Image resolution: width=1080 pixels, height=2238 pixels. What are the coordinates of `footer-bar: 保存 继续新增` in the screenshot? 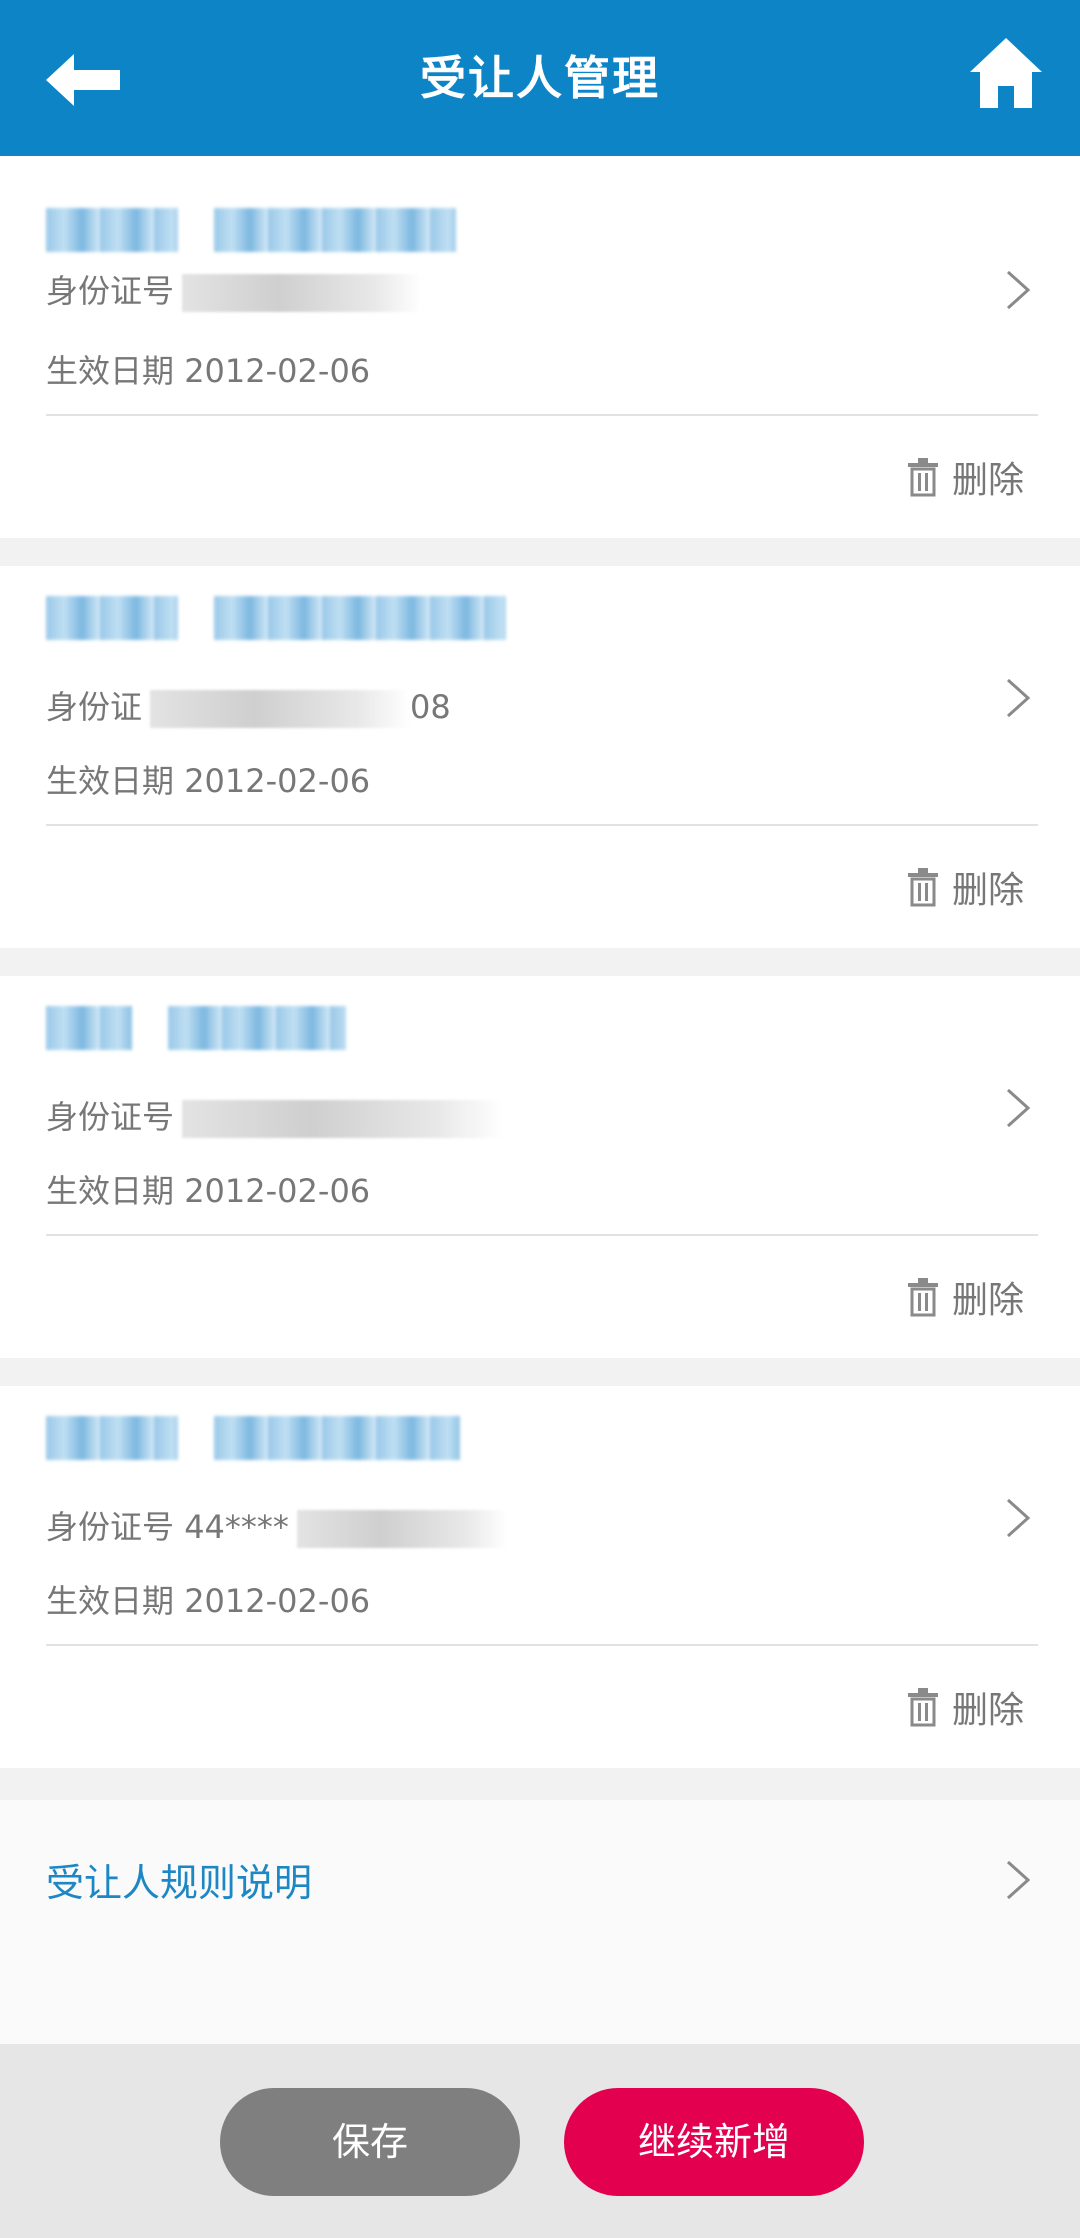 It's located at (540, 2141).